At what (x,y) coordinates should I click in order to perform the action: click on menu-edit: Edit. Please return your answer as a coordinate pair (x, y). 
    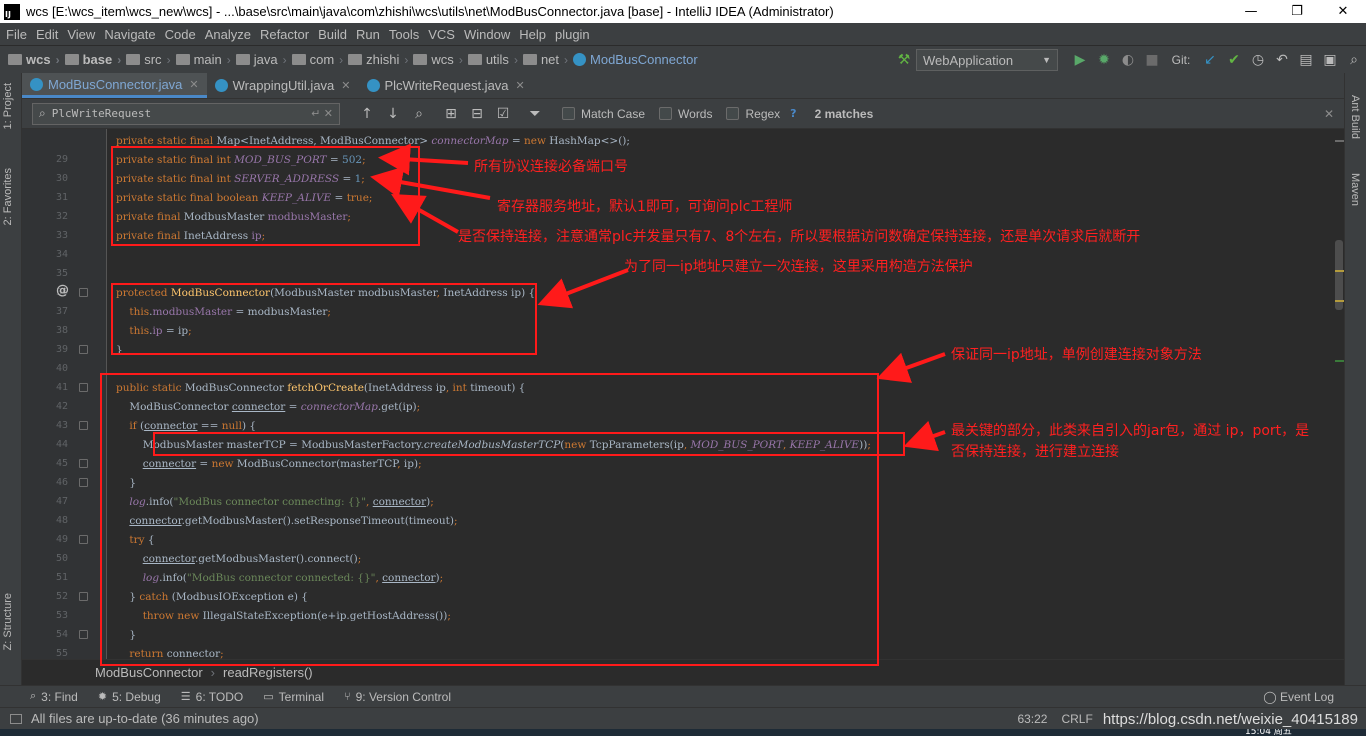
    Looking at the image, I should click on (47, 34).